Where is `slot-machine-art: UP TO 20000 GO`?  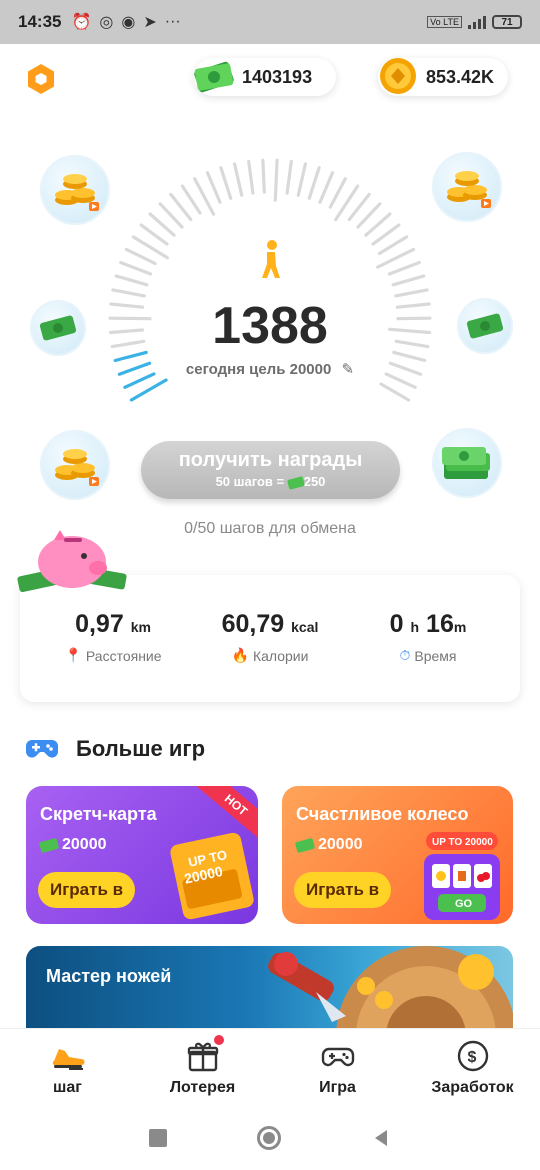 slot-machine-art: UP TO 20000 GO is located at coordinates (462, 876).